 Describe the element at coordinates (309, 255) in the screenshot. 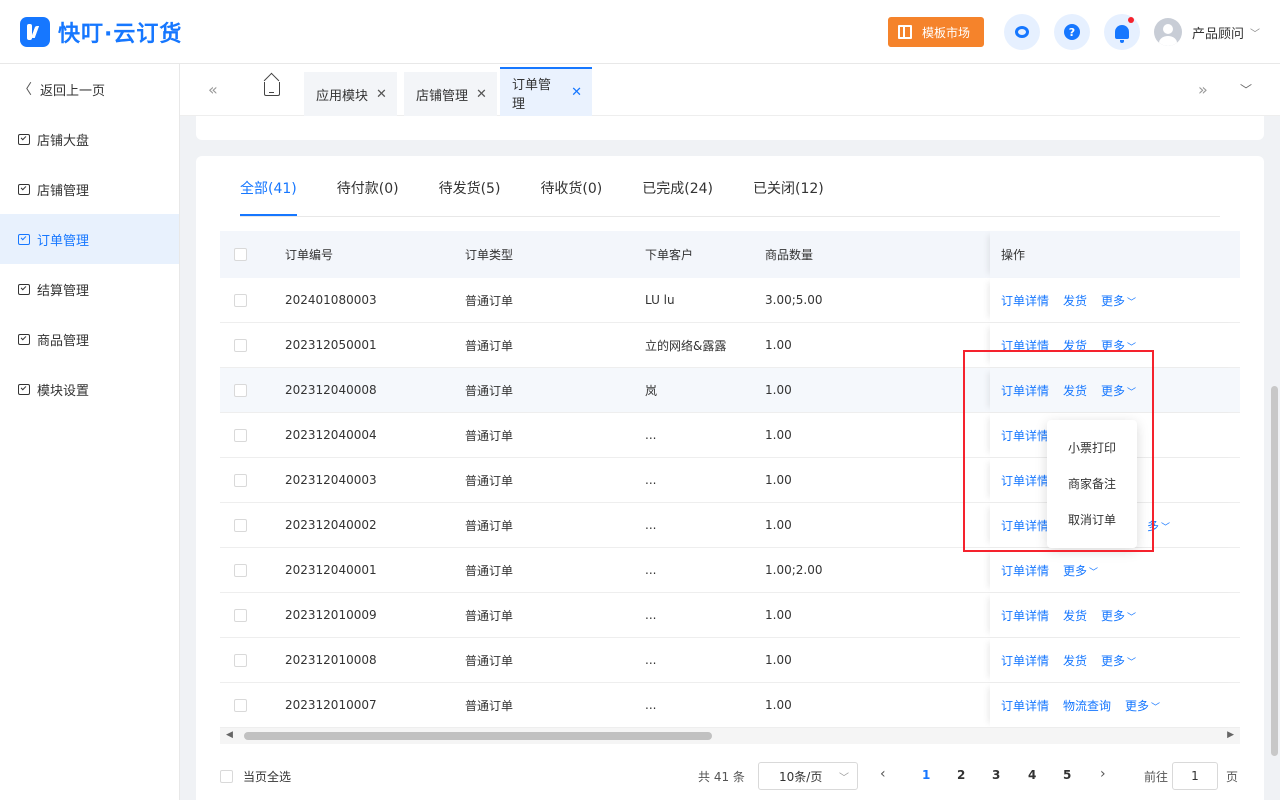

I see `column-header-order-no: 订单编号` at that location.